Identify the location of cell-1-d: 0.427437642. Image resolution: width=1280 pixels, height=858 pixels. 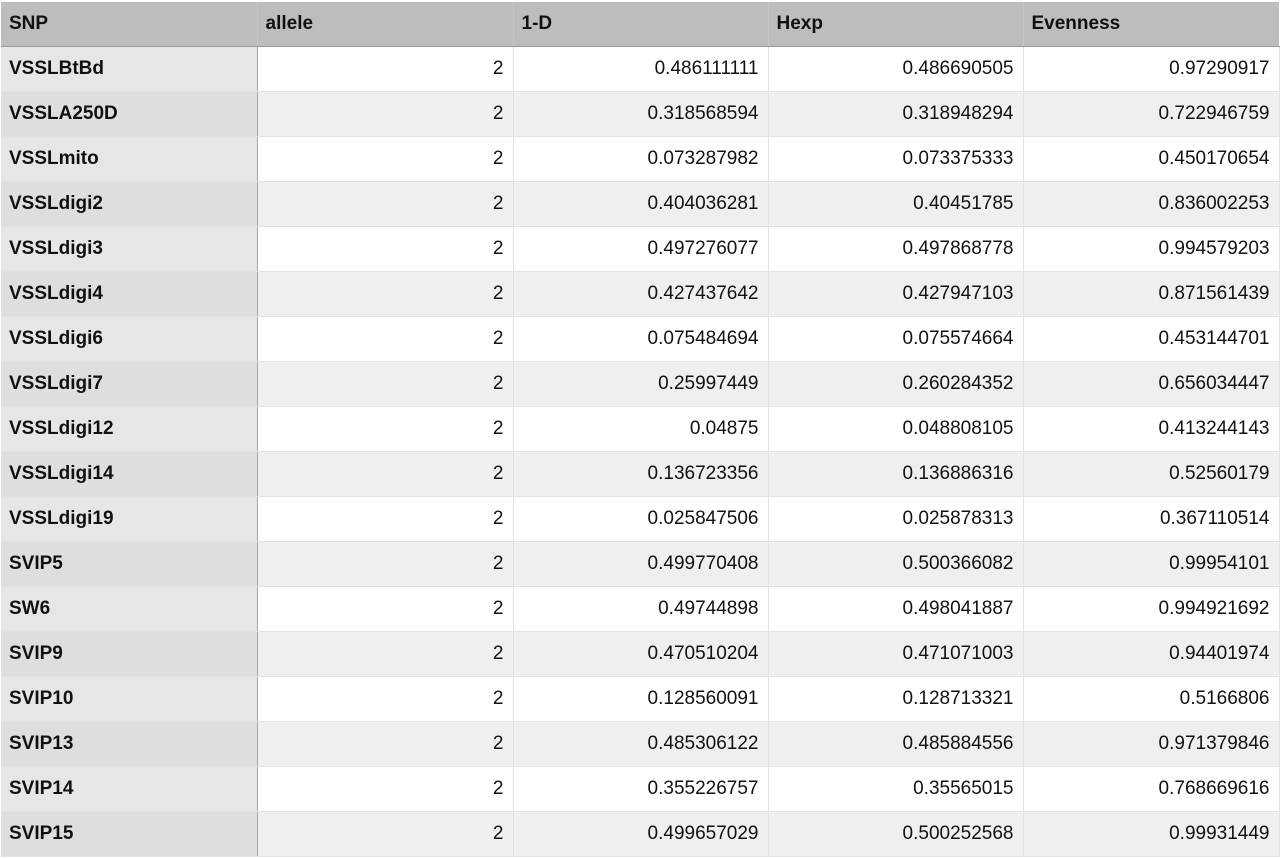
(641, 294).